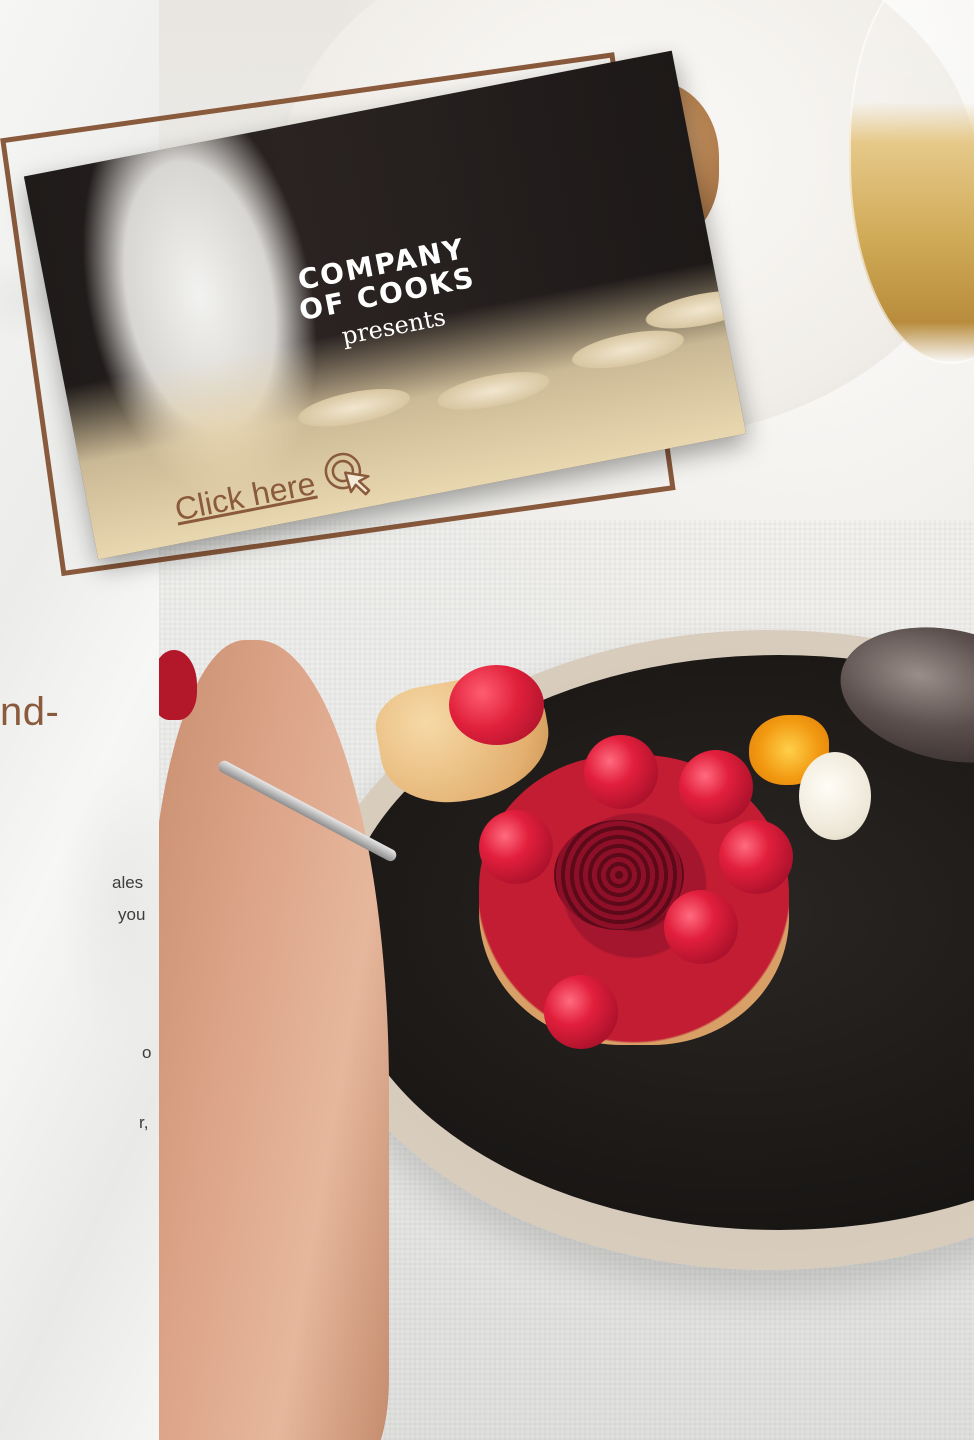  I want to click on click-here-label: Click here, so click(245, 495).